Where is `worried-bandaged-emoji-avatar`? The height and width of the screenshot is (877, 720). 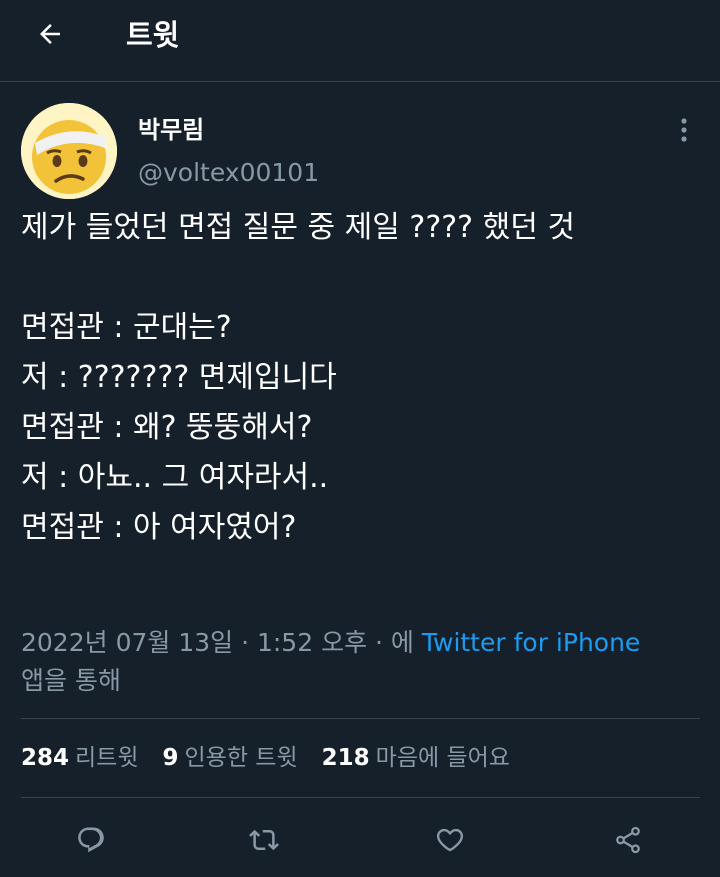 worried-bandaged-emoji-avatar is located at coordinates (69, 151).